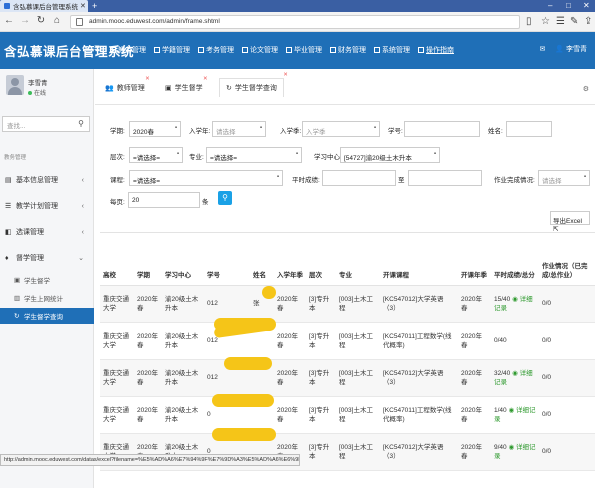 The image size is (595, 488). I want to click on student-id-input, so click(442, 129).